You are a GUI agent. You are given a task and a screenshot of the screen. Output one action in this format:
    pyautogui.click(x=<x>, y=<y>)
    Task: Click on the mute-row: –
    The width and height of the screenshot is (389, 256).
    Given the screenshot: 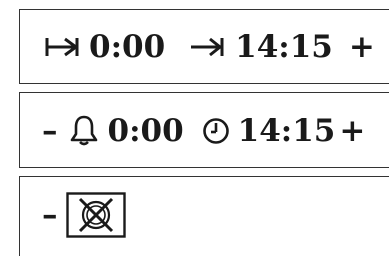 What is the action you would take?
    pyautogui.click(x=84, y=215)
    